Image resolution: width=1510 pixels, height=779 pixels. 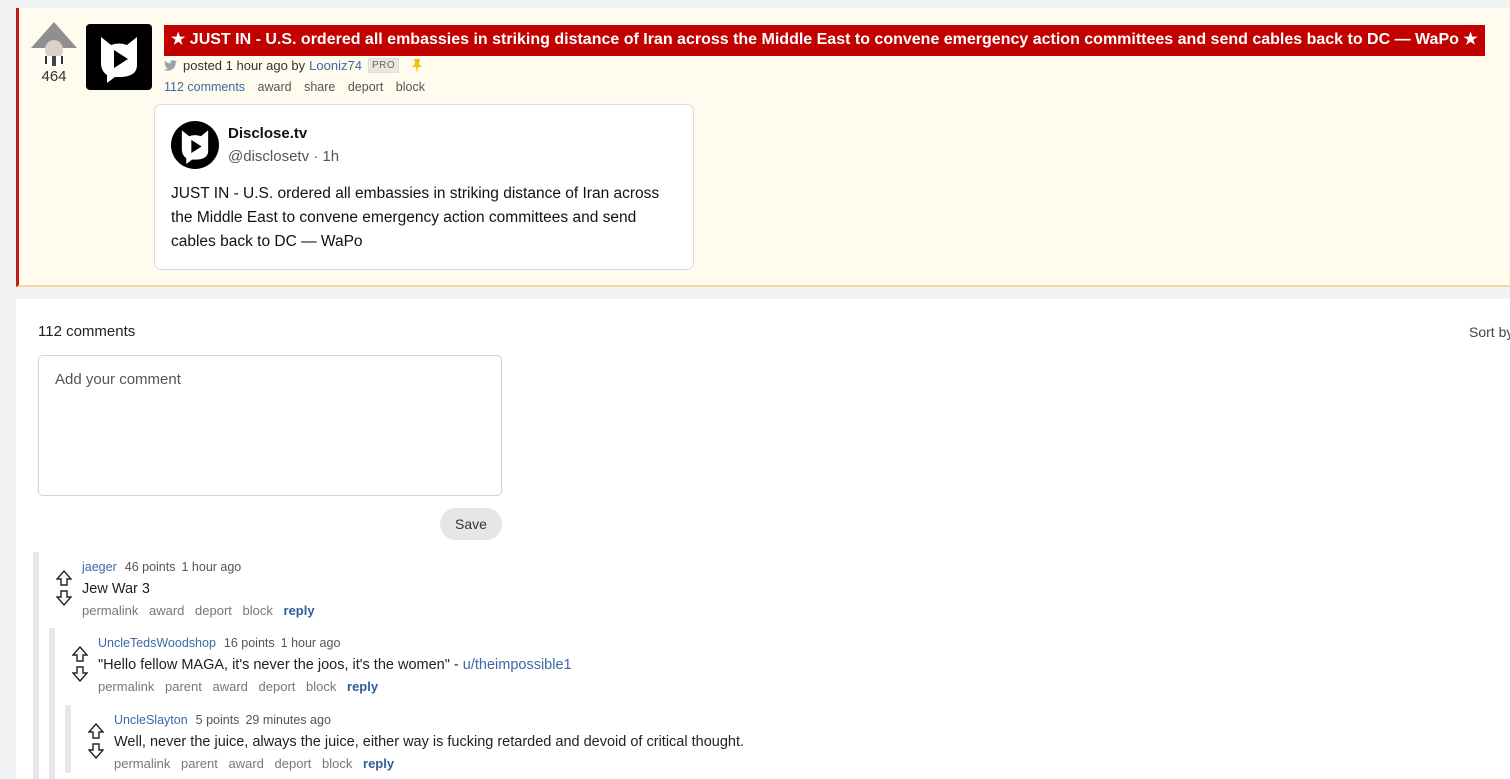 I want to click on post-vote-column: 464, so click(x=54, y=53).